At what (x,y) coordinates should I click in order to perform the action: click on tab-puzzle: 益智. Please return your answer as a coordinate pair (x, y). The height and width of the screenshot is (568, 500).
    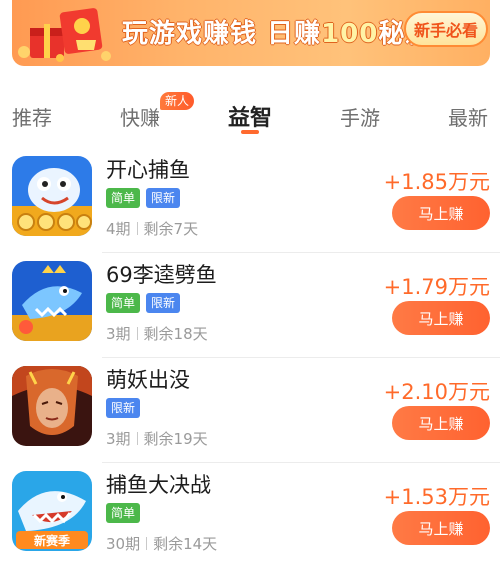
    Looking at the image, I should click on (250, 116).